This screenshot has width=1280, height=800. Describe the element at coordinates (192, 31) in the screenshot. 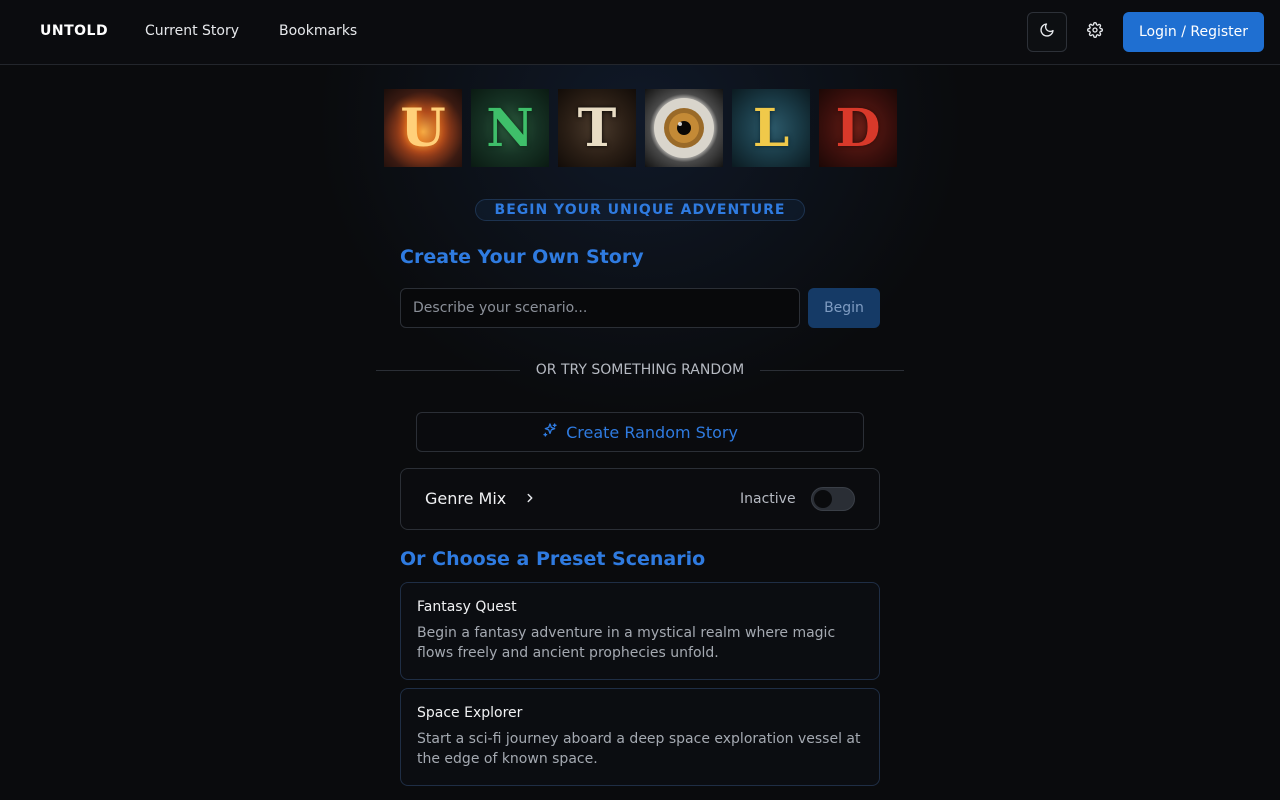

I see `nav-current-story: Current Story` at that location.